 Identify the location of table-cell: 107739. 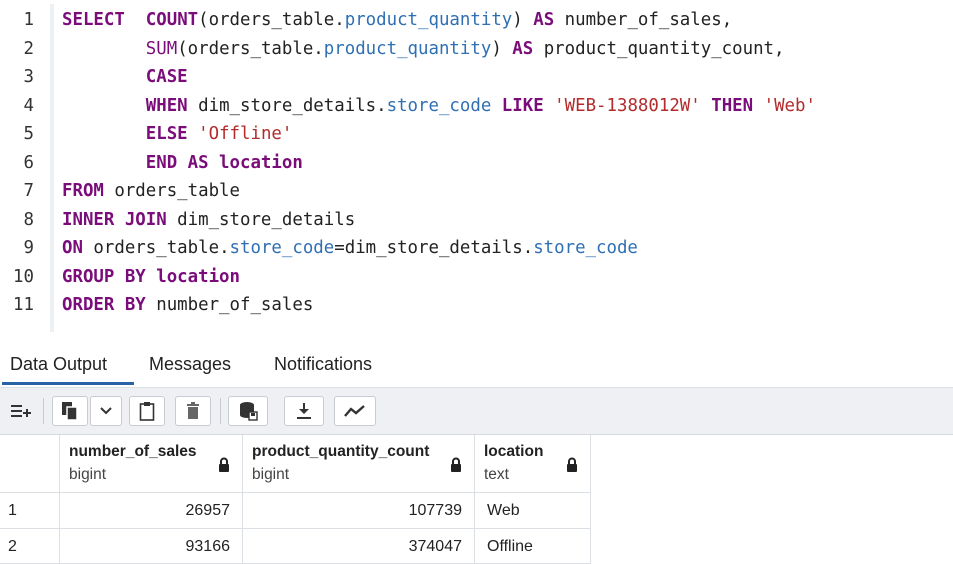
(359, 511).